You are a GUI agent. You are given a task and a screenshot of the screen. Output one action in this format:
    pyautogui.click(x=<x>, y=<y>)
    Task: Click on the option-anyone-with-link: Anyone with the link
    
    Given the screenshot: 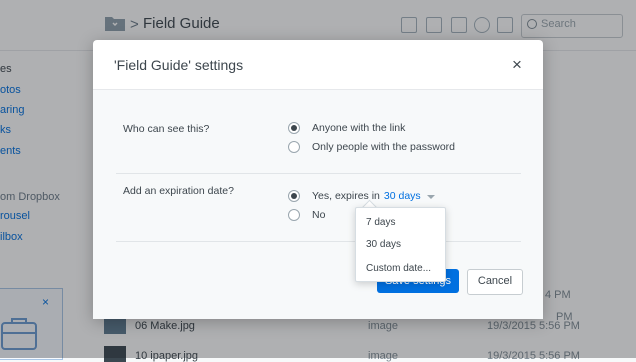 What is the action you would take?
    pyautogui.click(x=346, y=128)
    